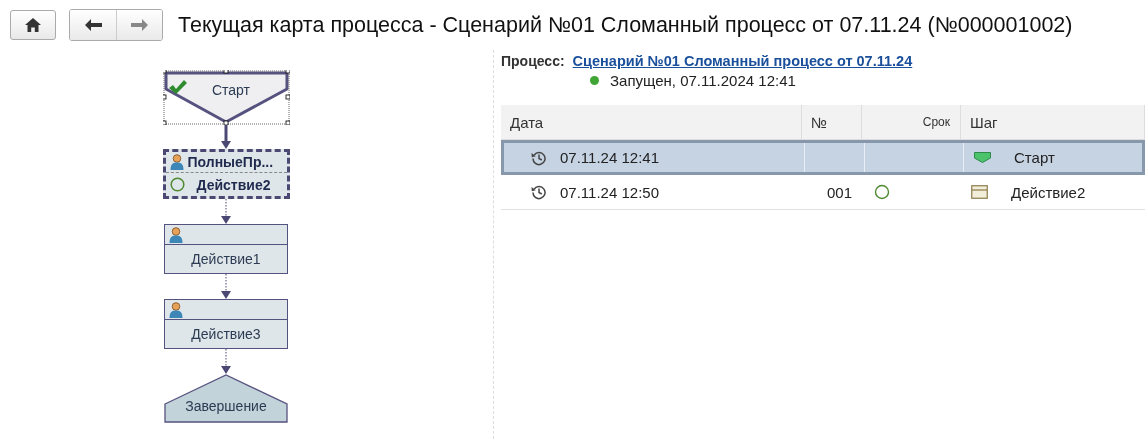  I want to click on column-header: Дата, so click(651, 122).